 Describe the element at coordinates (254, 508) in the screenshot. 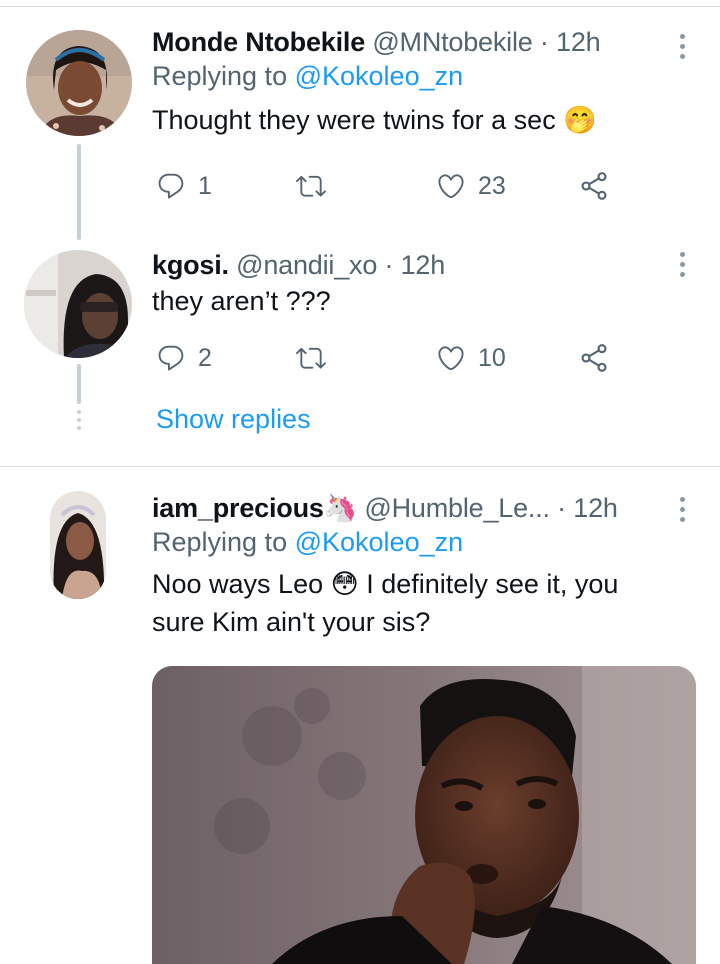

I see `display-name: iam_precious🦄` at that location.